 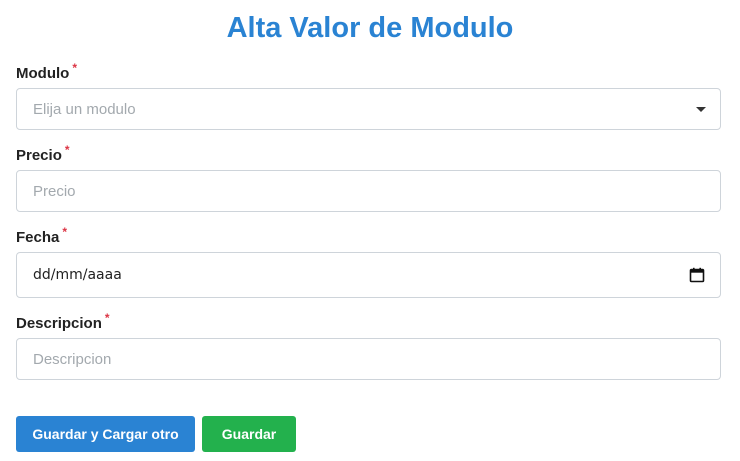 What do you see at coordinates (368, 109) in the screenshot?
I see `modulo-select: Elija un modulo` at bounding box center [368, 109].